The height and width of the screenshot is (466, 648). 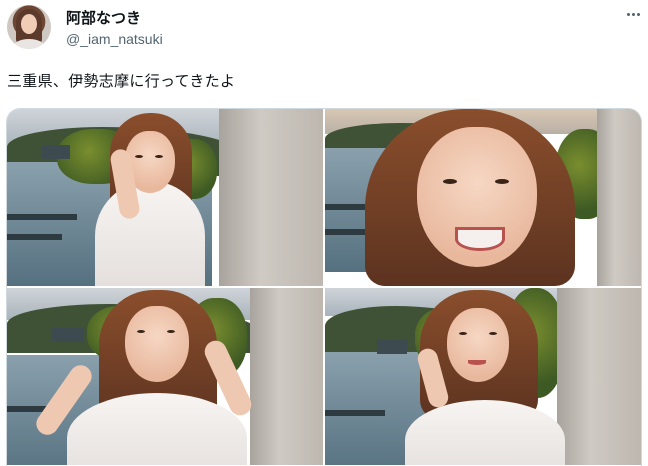 What do you see at coordinates (633, 14) in the screenshot?
I see `more-horizontal-icon` at bounding box center [633, 14].